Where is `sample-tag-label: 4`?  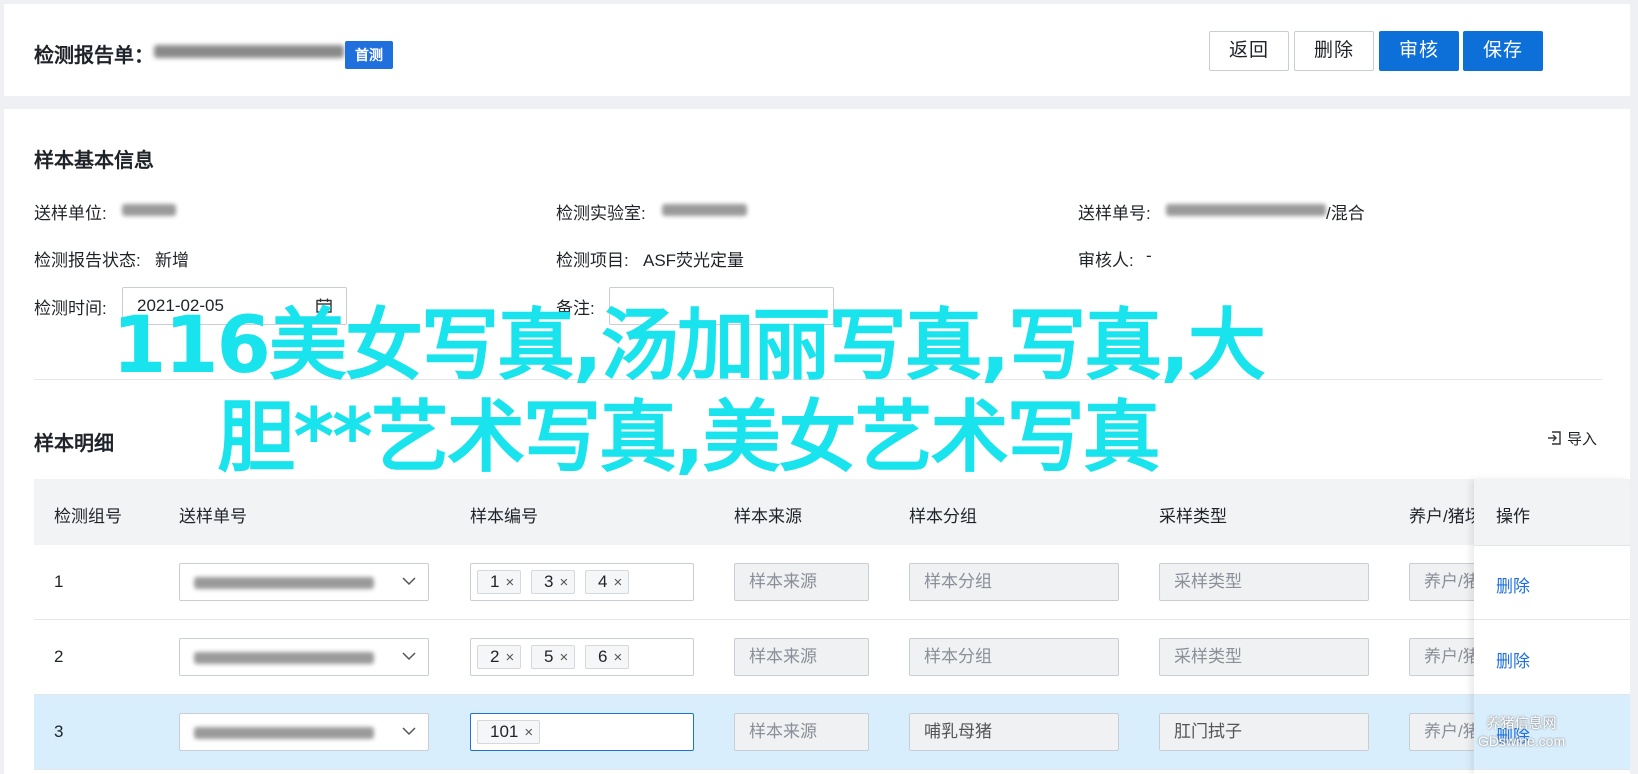
sample-tag-label: 4 is located at coordinates (603, 581).